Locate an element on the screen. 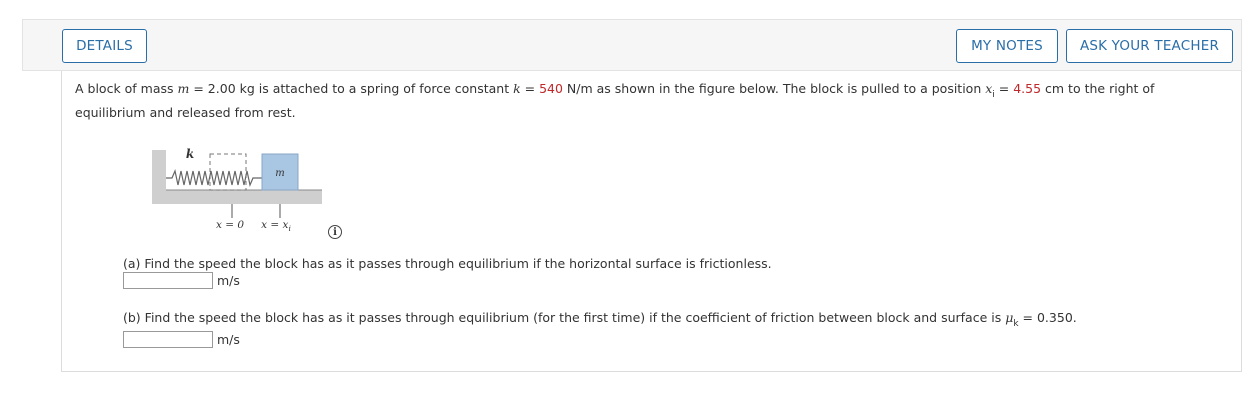 Image resolution: width=1260 pixels, height=408 pixels. problem-text-1: A block of mass is located at coordinates (126, 88).